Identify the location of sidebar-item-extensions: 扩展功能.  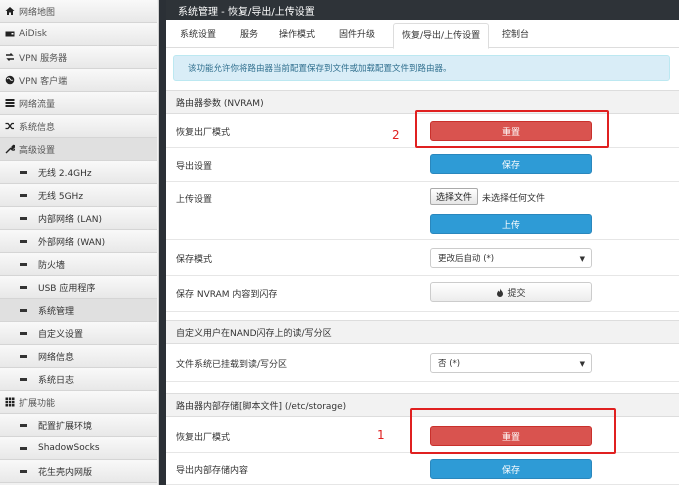
(78, 402).